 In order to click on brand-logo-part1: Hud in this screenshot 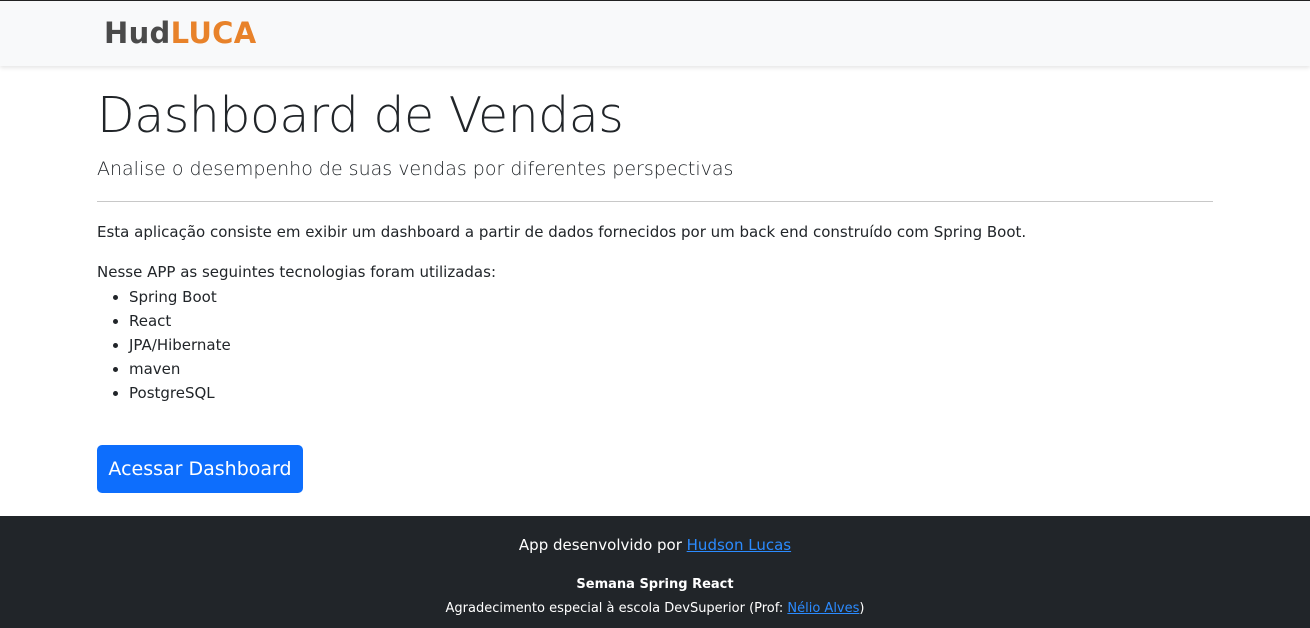, I will do `click(137, 33)`.